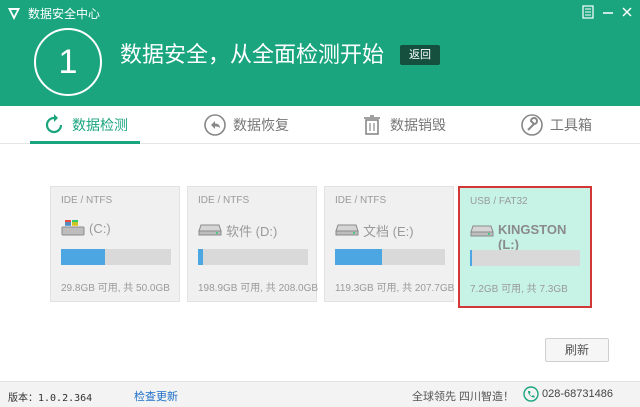 Image resolution: width=640 pixels, height=407 pixels. I want to click on tab-data-destroy: 数据销毁, so click(403, 125).